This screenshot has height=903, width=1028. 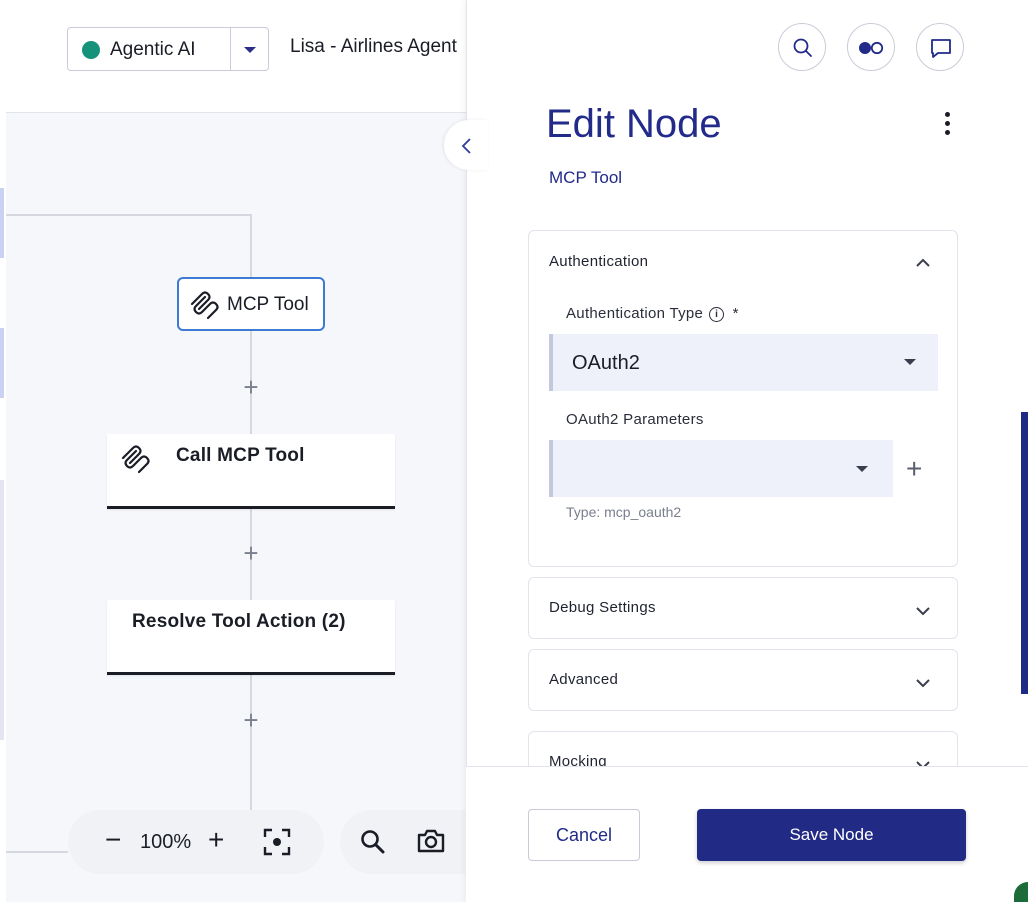 What do you see at coordinates (251, 471) in the screenshot?
I see `node-call-mcp-tool: Call MCP Tool` at bounding box center [251, 471].